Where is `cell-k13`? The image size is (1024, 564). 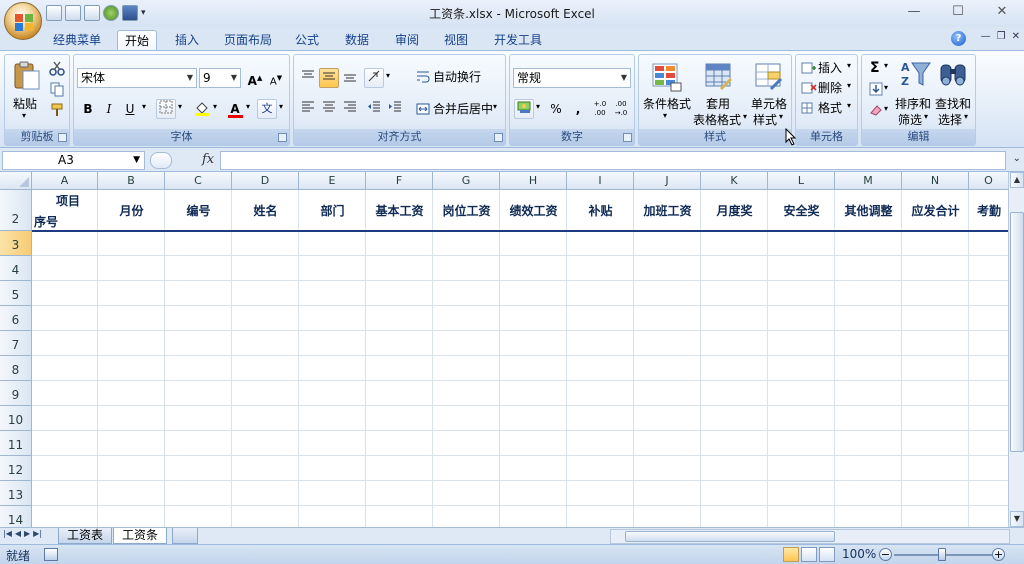 cell-k13 is located at coordinates (734, 493).